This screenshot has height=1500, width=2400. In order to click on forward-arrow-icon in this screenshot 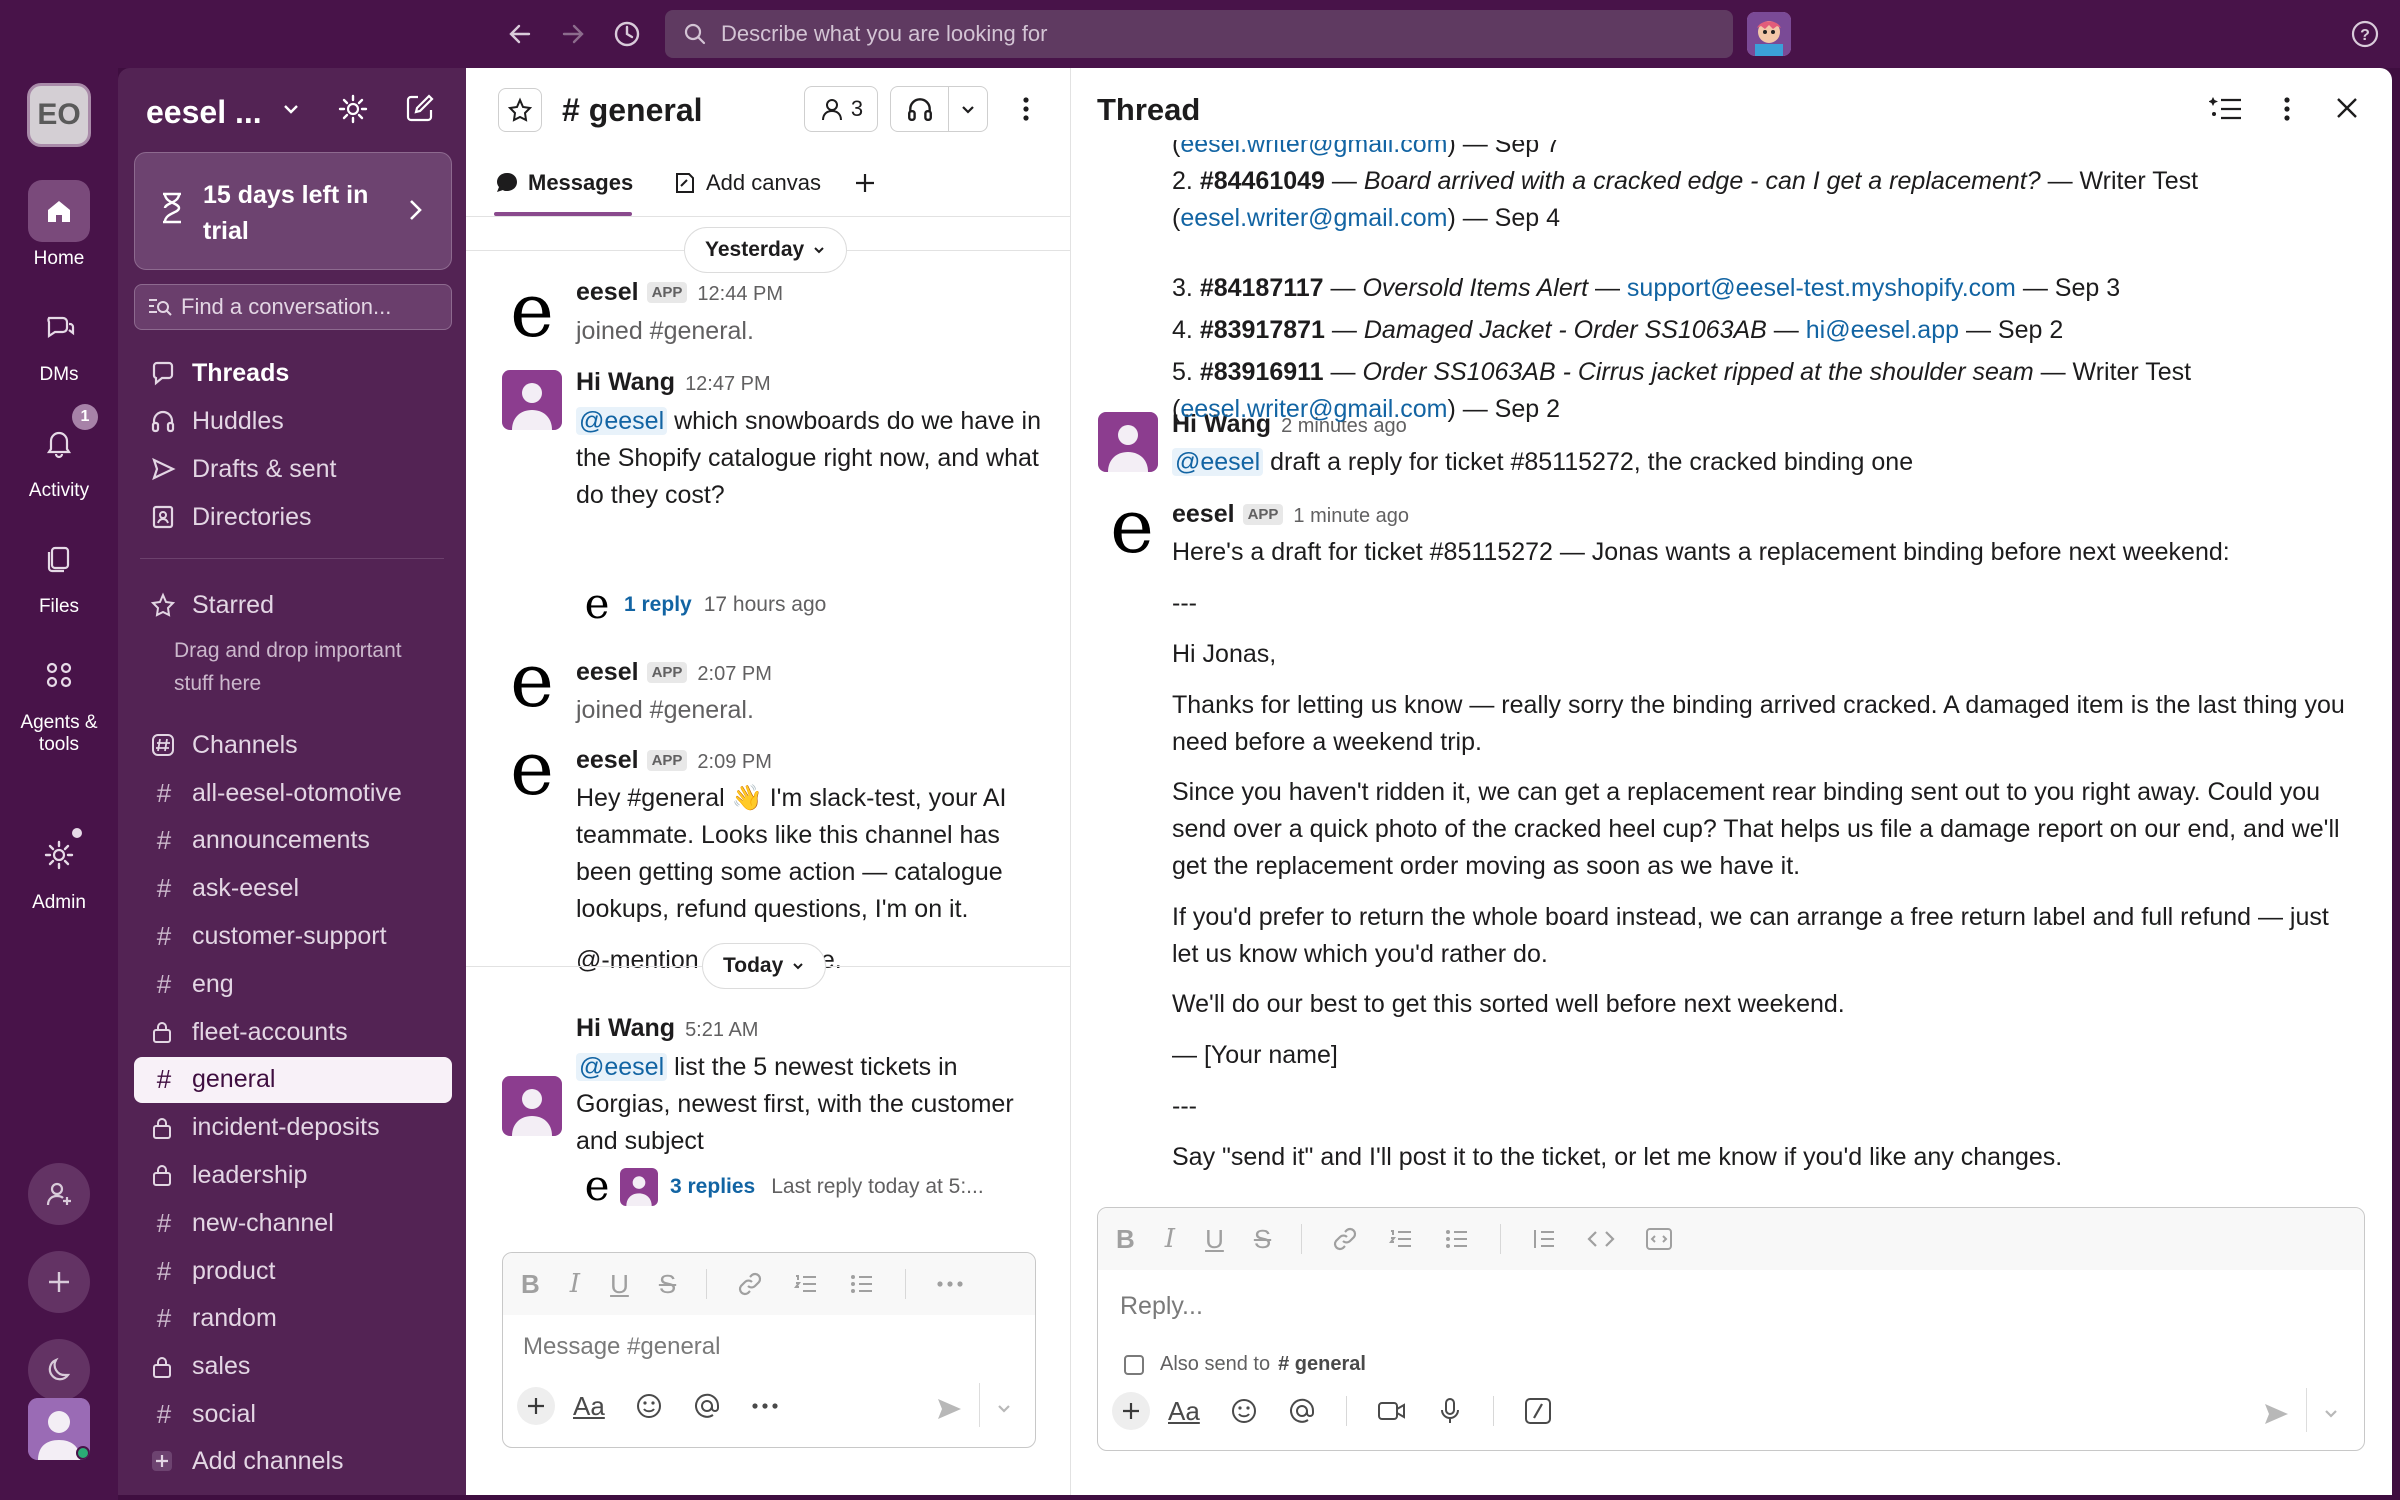, I will do `click(573, 34)`.